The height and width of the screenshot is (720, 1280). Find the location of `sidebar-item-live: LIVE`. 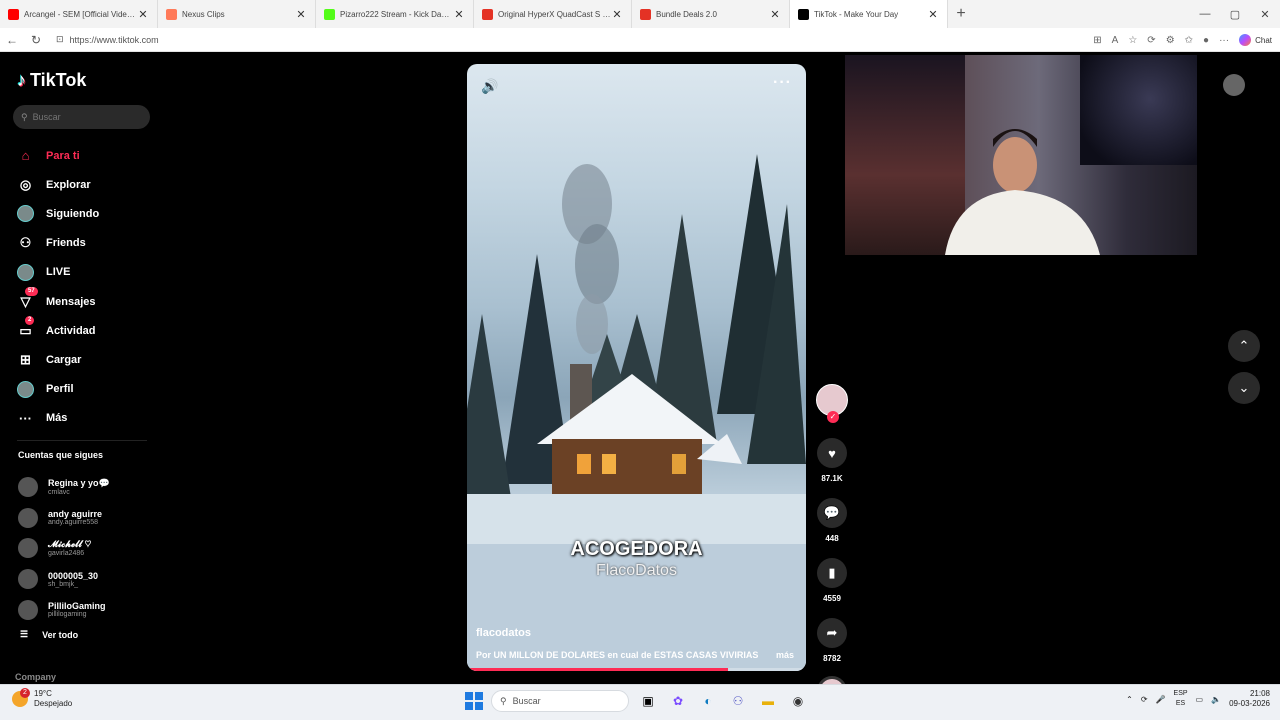

sidebar-item-live: LIVE is located at coordinates (87, 272).